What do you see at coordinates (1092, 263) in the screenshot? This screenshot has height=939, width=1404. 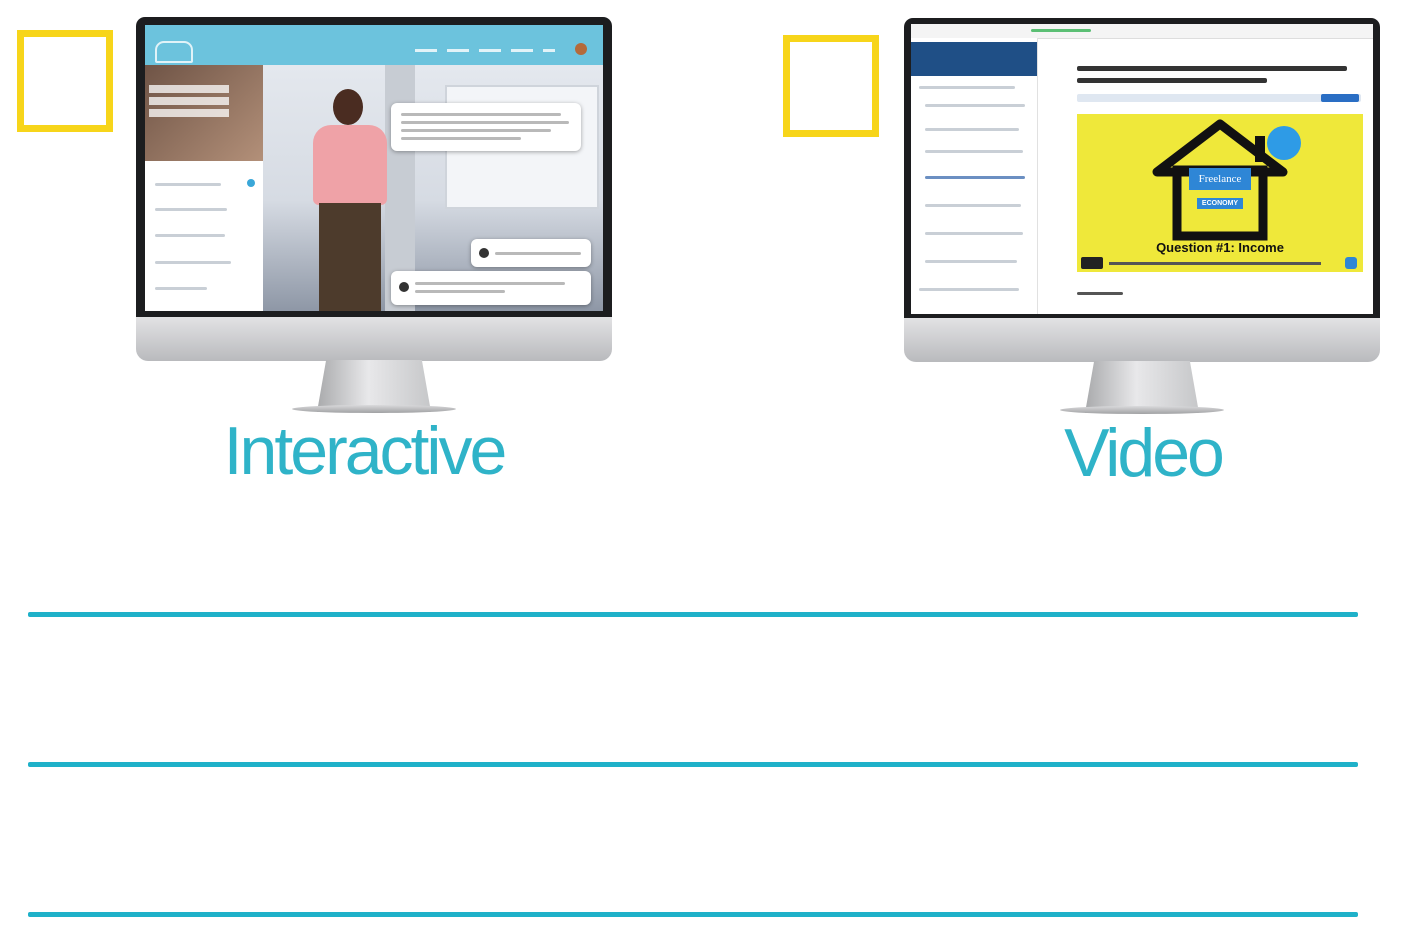 I see `play-icon` at bounding box center [1092, 263].